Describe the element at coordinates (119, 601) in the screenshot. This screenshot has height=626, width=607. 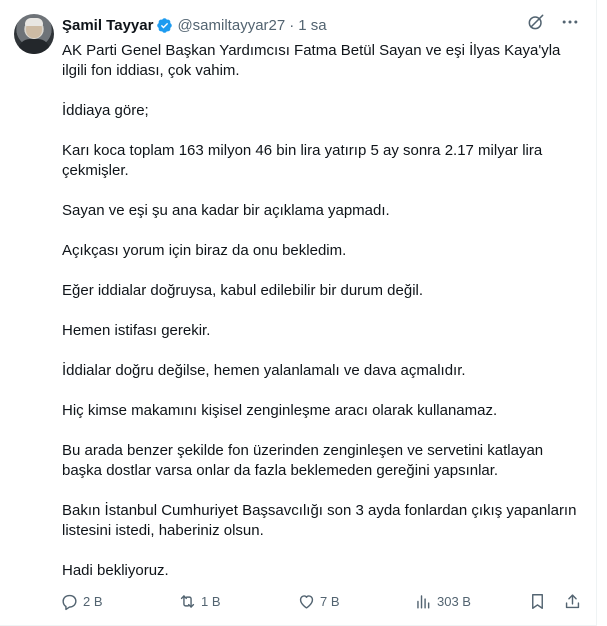
I see `reply-button: 2 B` at that location.